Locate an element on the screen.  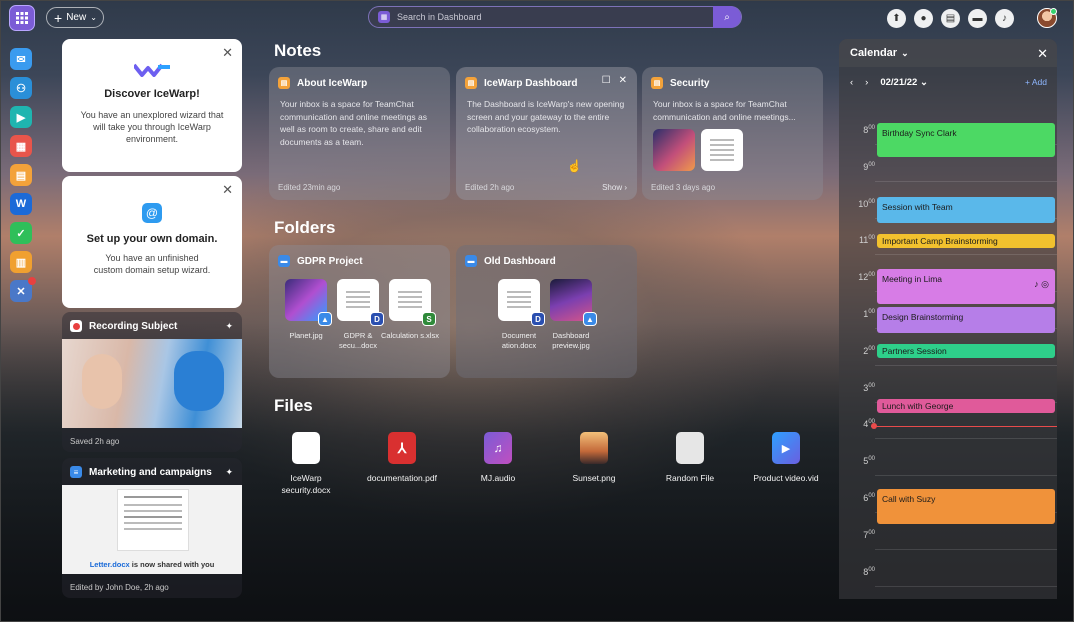
plus-icon: + is located at coordinates (58, 17).